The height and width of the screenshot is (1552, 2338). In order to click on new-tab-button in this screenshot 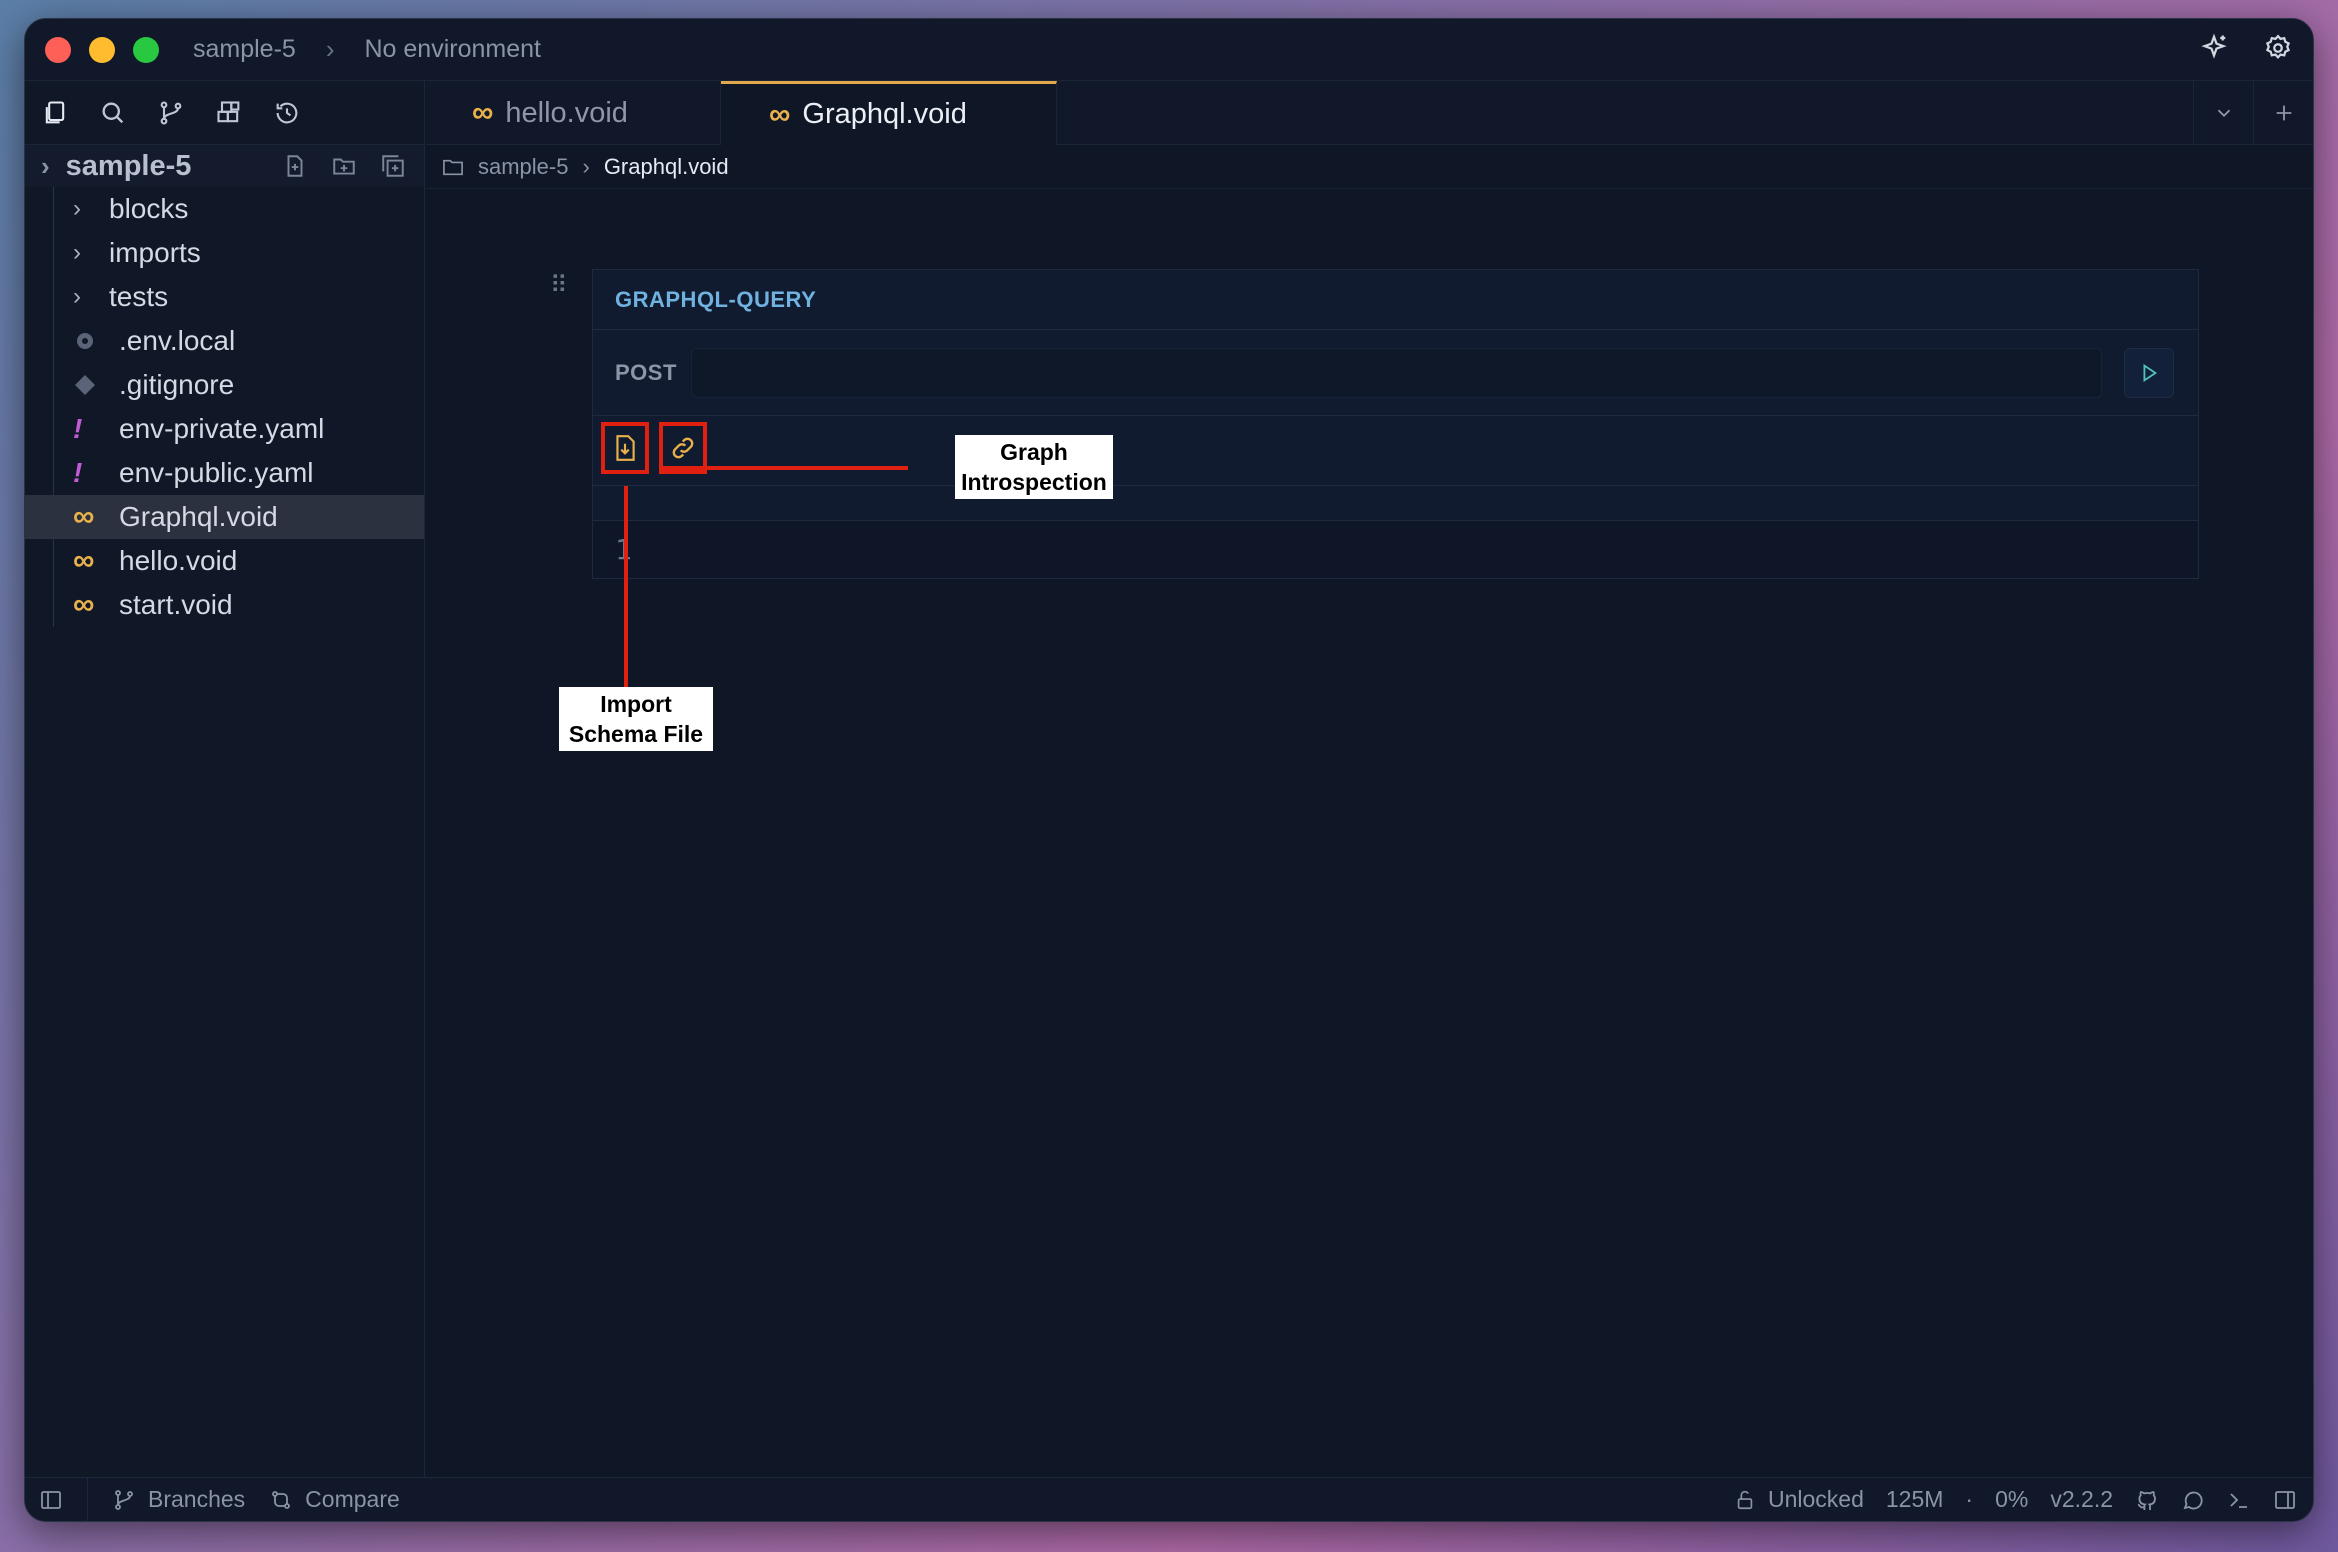, I will do `click(2283, 113)`.